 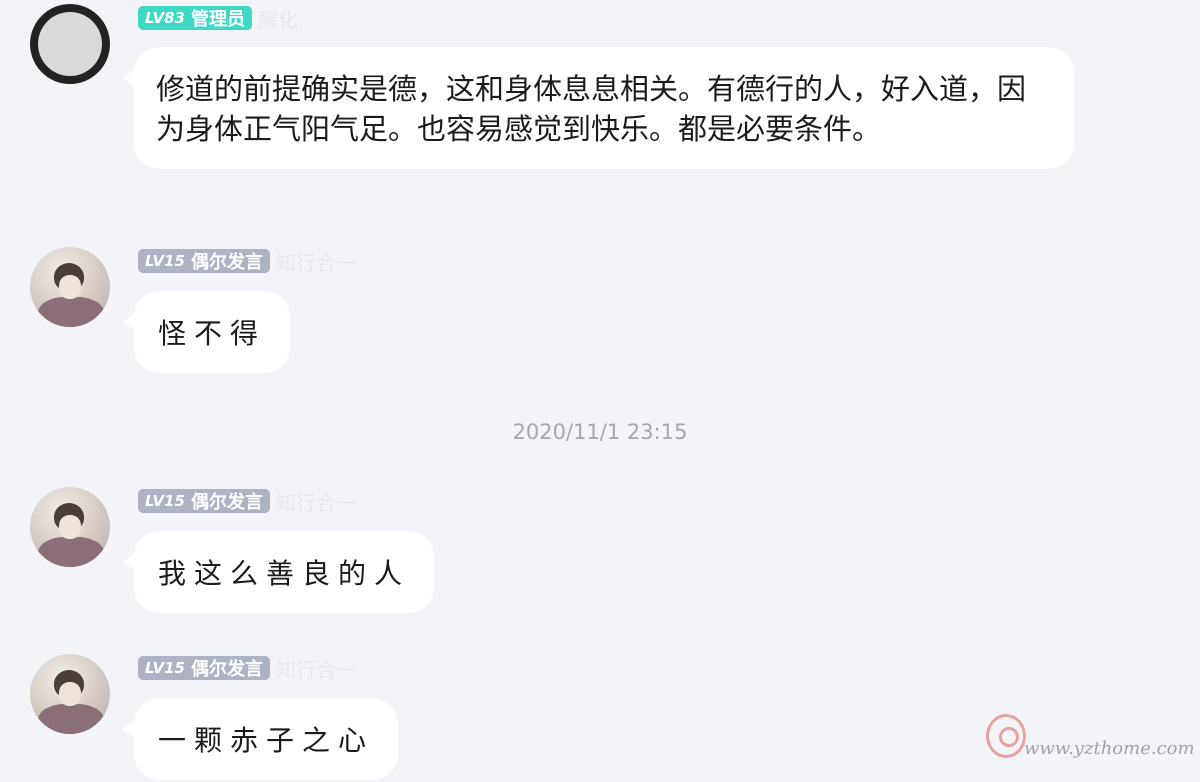 I want to click on avatar-admin, so click(x=70, y=44).